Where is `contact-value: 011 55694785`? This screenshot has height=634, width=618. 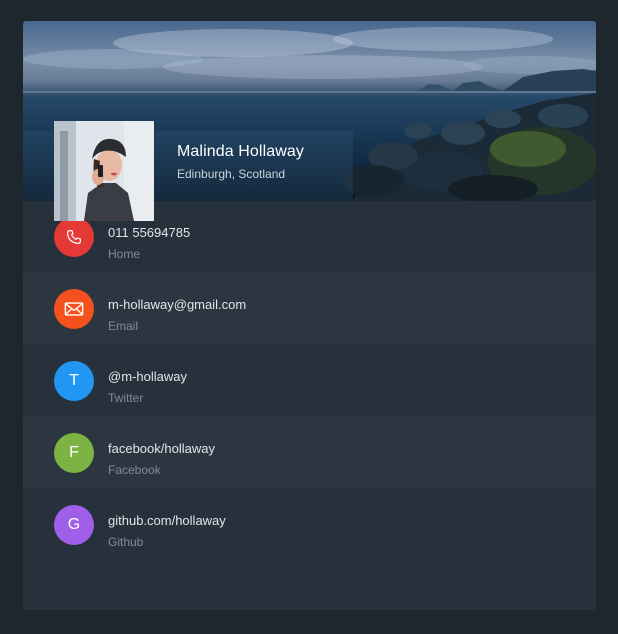 contact-value: 011 55694785 is located at coordinates (149, 232).